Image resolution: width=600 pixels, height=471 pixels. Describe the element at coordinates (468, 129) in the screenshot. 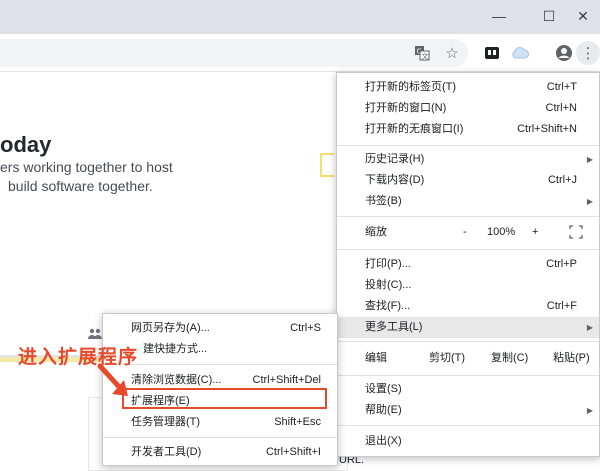

I see `menu-new-incognito: 打开新的无痕窗口(I) Ctrl+Shift+N` at that location.